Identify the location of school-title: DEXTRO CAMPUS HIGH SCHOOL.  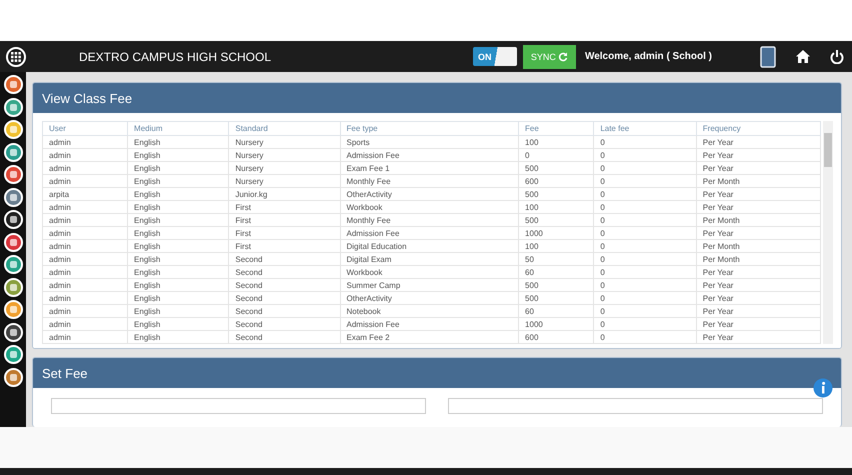
(175, 57).